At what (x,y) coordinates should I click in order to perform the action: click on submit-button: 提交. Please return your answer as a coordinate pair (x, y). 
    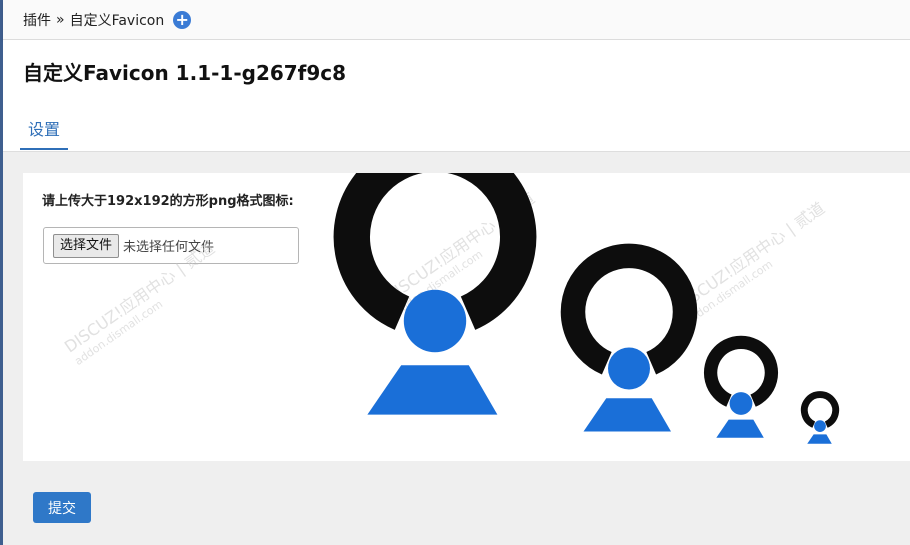
    Looking at the image, I should click on (62, 507).